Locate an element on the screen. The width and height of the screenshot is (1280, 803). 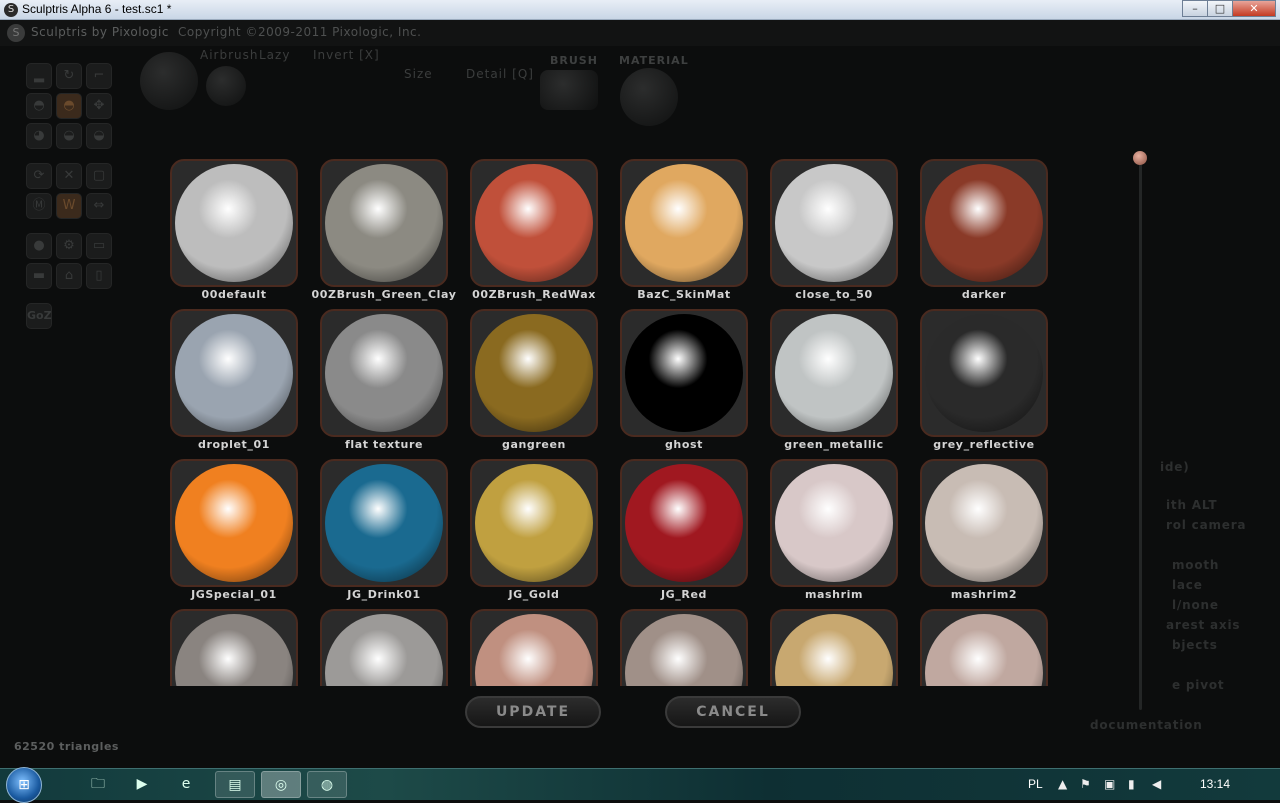
tool-camera: ▭ is located at coordinates (99, 246).